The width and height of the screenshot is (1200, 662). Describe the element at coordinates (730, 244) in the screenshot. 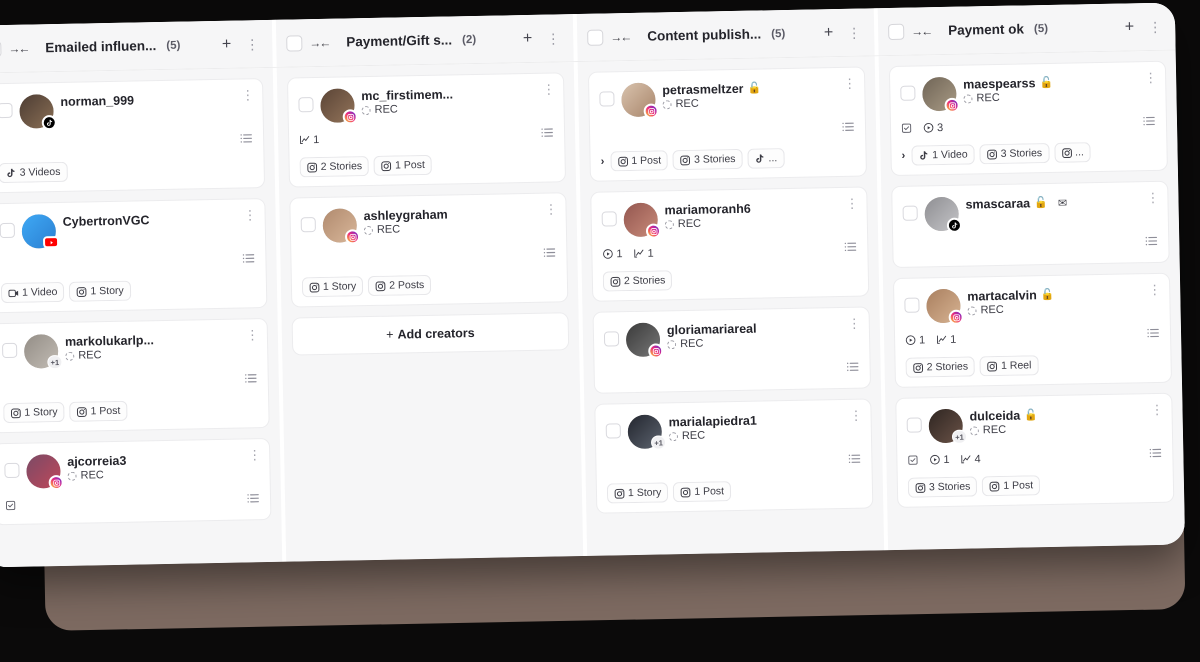

I see `creator-card: ⋮ mariamoranh6 REC 1 1 2 Stories` at that location.